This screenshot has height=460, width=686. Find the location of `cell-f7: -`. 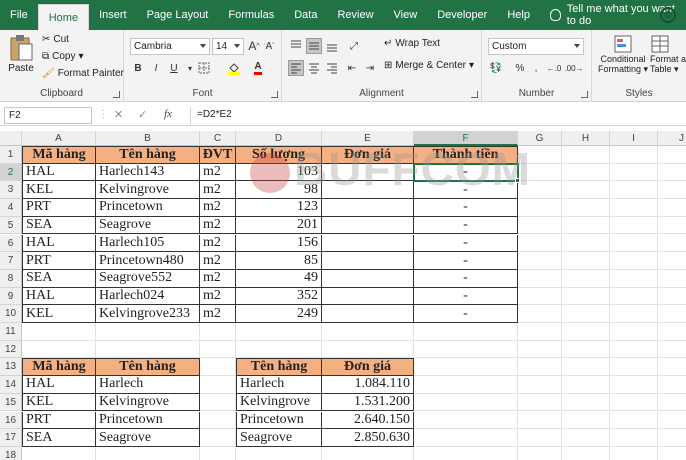

cell-f7: - is located at coordinates (466, 261).